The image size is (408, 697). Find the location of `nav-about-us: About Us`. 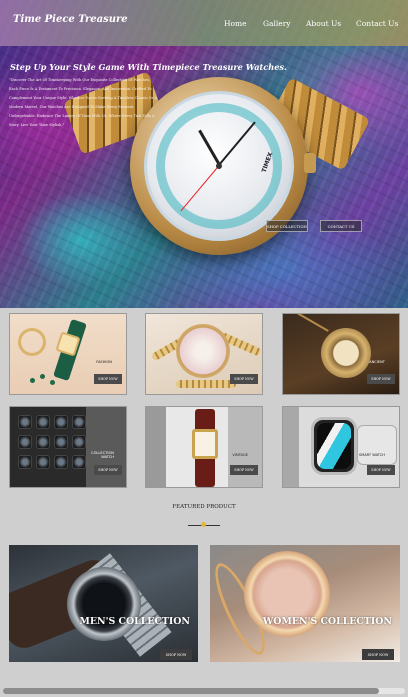

nav-about-us: About Us is located at coordinates (323, 23).